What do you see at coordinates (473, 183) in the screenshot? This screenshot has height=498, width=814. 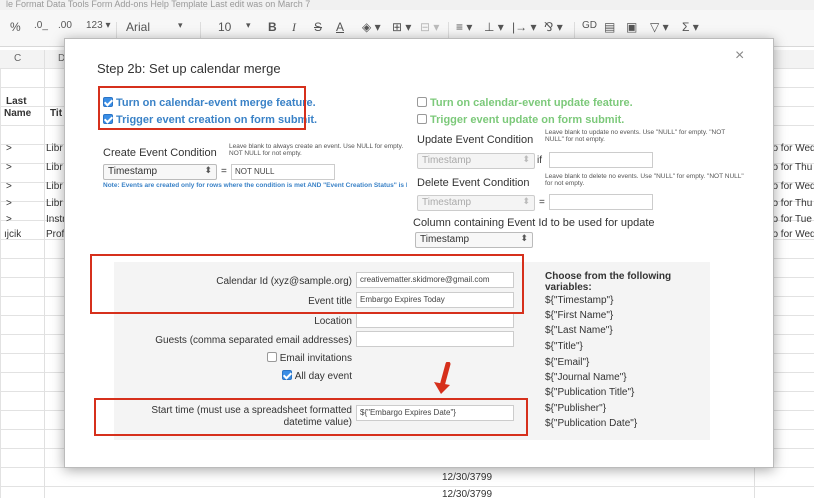 I see `delete-condition-label: Delete Event Condition` at bounding box center [473, 183].